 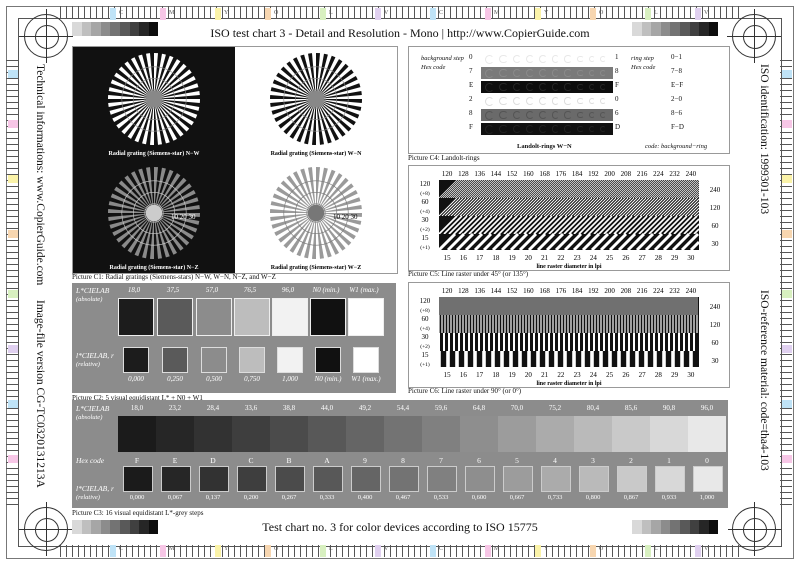 I want to click on raster-top-tick: 216, so click(x=642, y=174).